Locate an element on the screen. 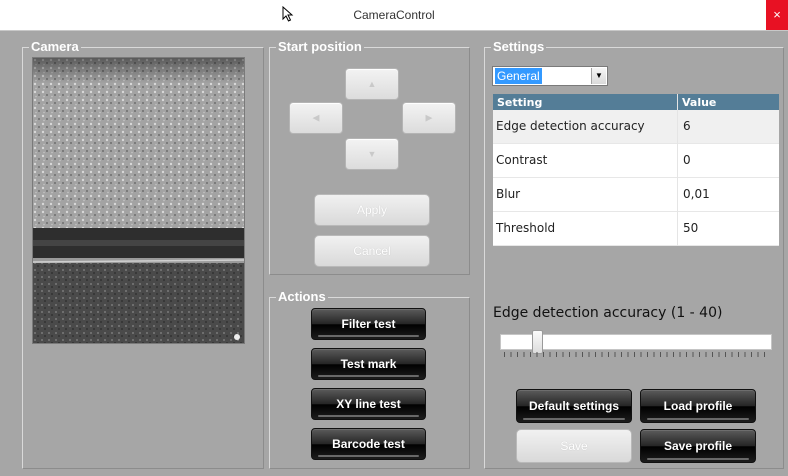  right-arrow-icon: ▶ is located at coordinates (429, 117).